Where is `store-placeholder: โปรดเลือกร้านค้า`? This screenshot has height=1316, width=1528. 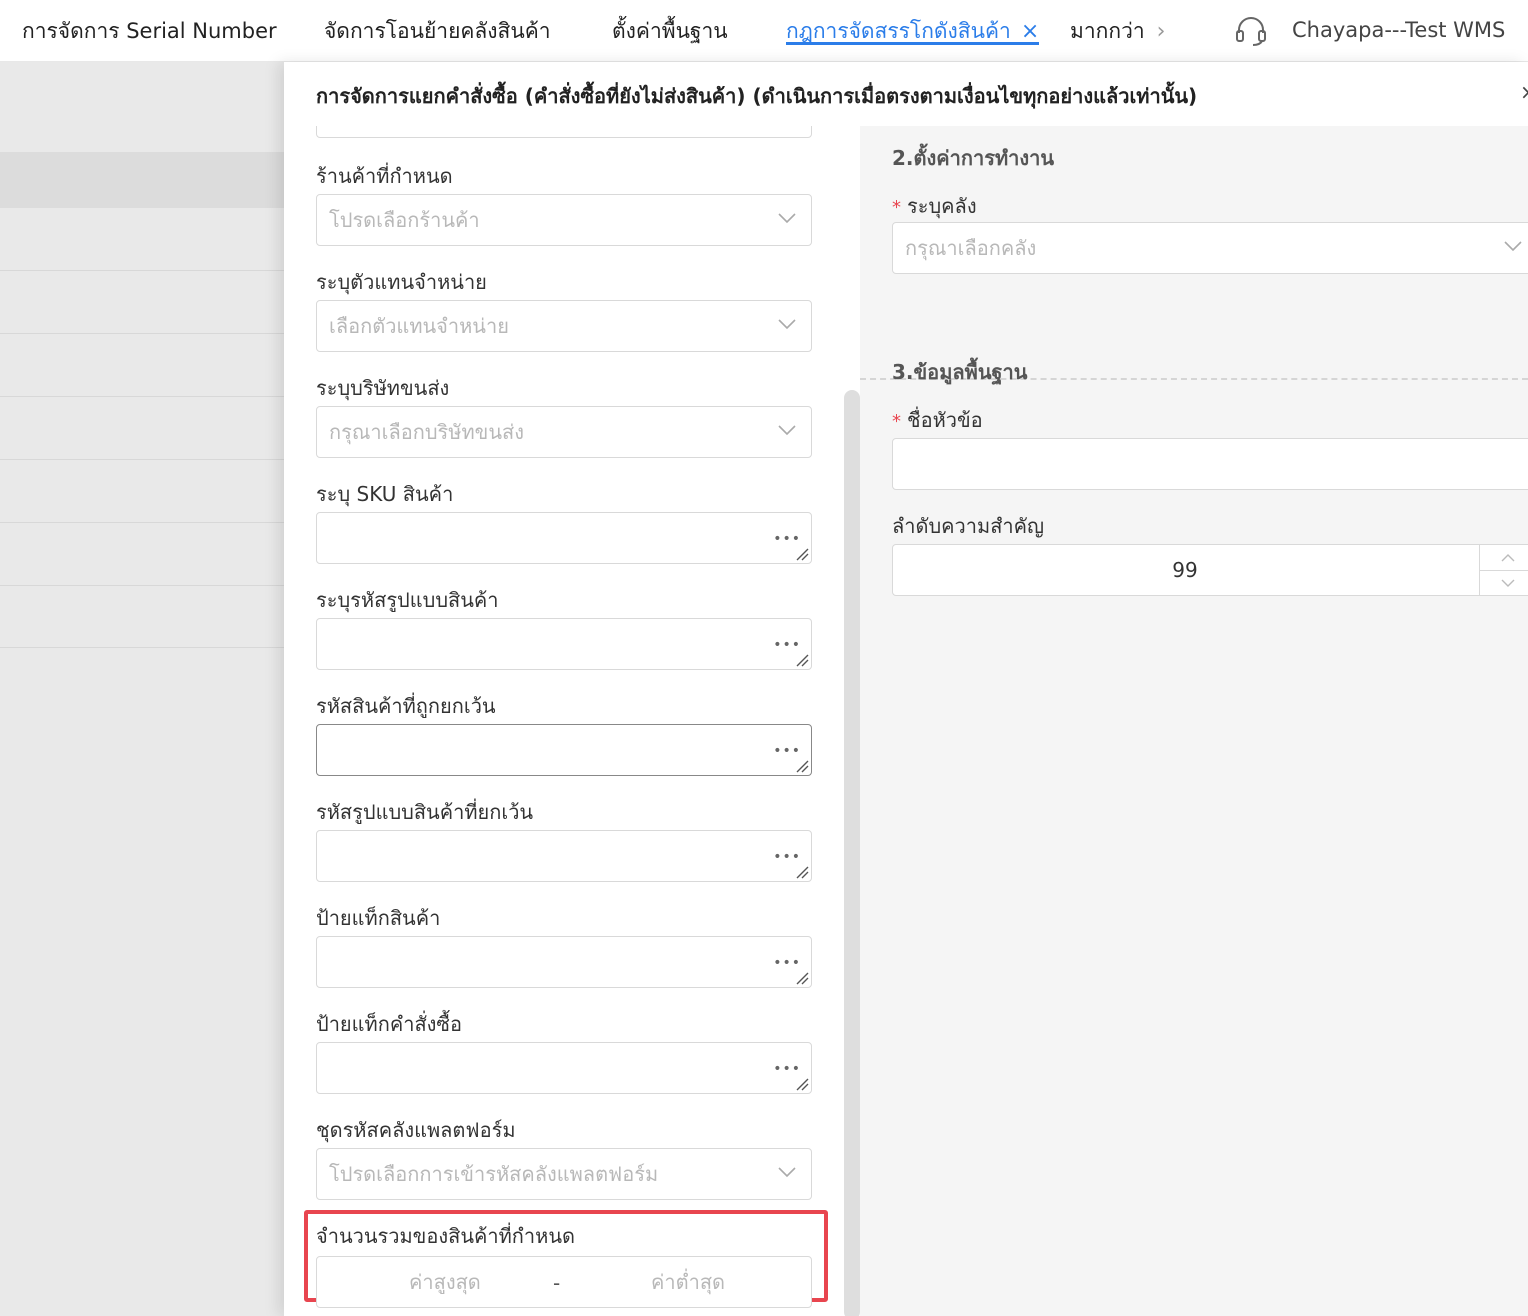
store-placeholder: โปรดเลือกร้านค้า is located at coordinates (404, 220).